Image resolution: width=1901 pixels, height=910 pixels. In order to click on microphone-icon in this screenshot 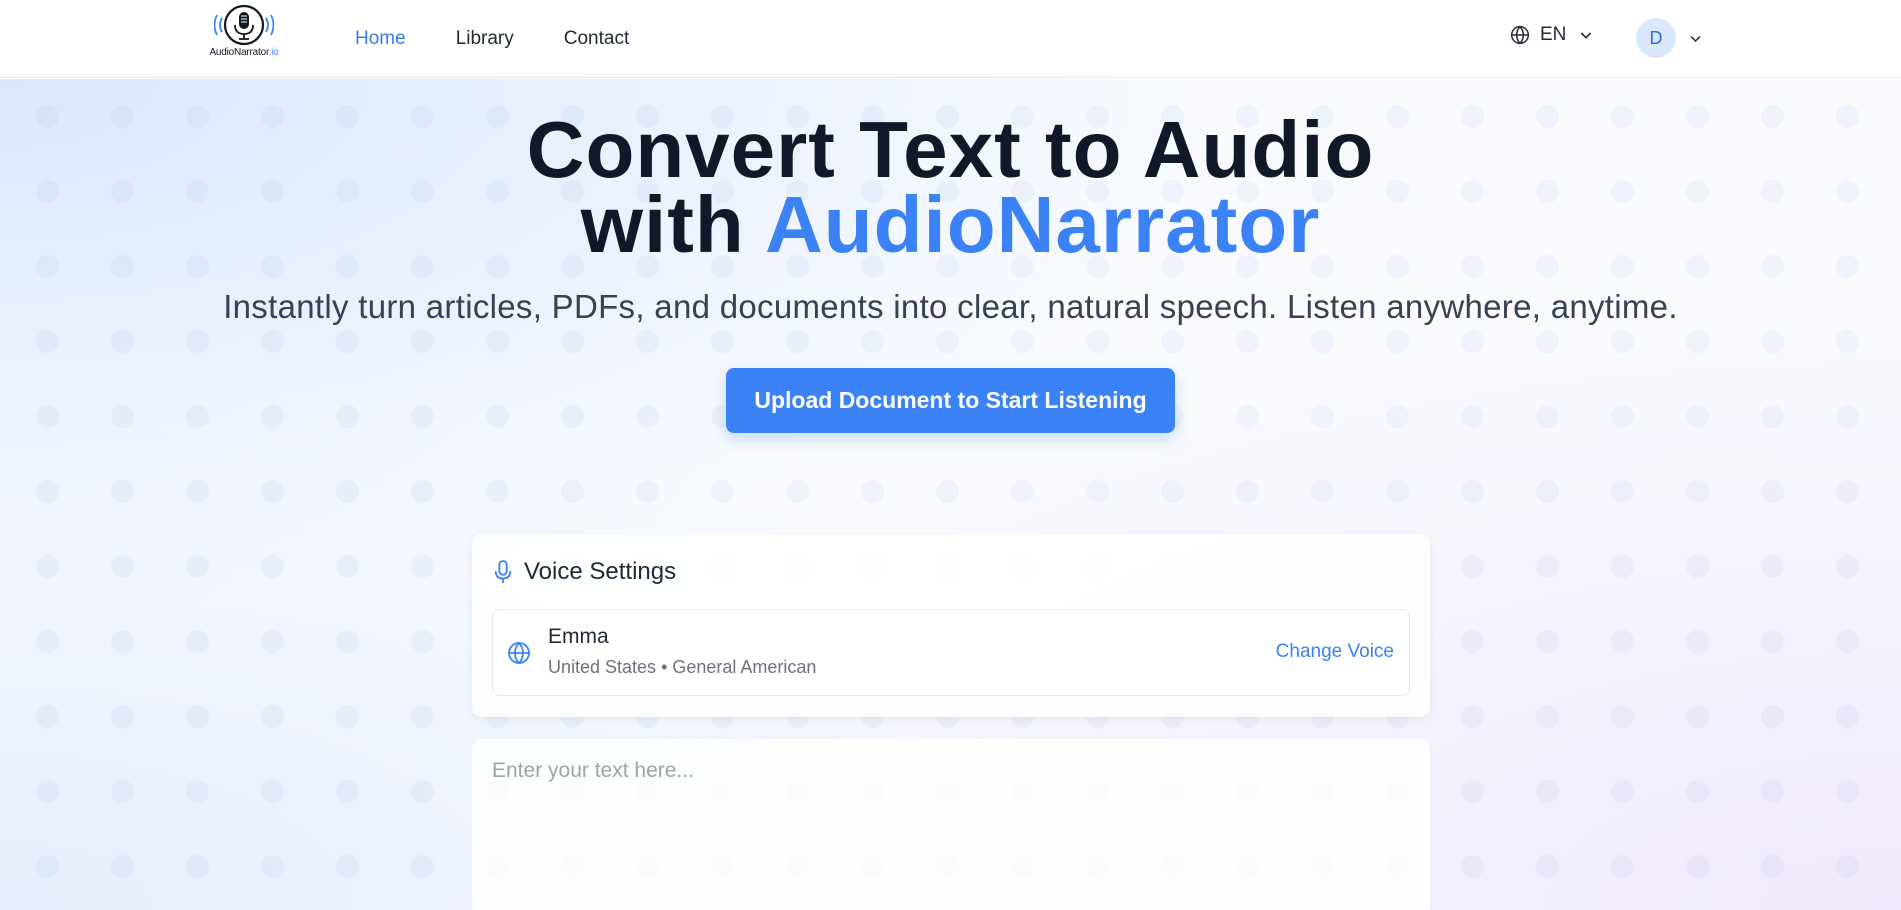, I will do `click(503, 571)`.